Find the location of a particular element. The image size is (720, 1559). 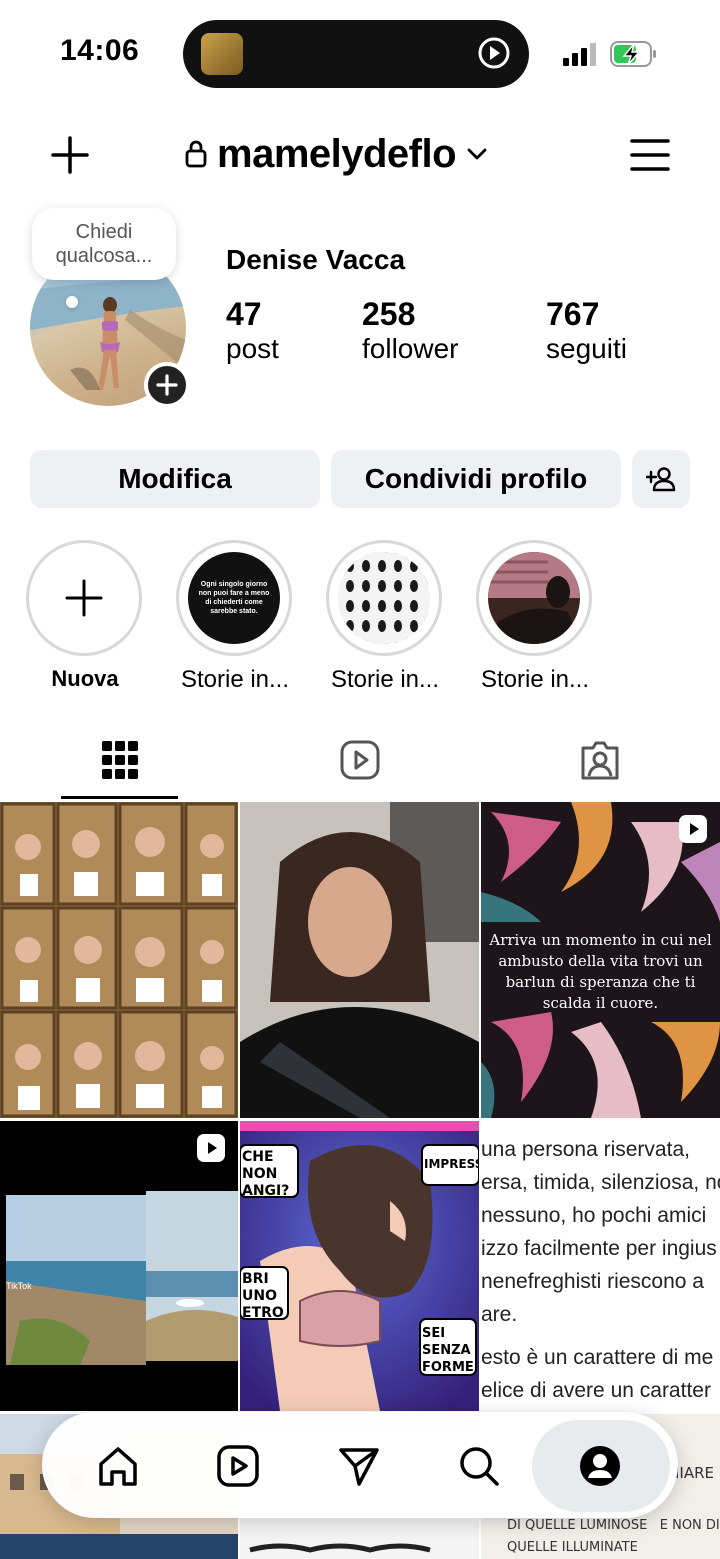

comic-bubble: CHE NON ANGI? is located at coordinates (266, 1174).